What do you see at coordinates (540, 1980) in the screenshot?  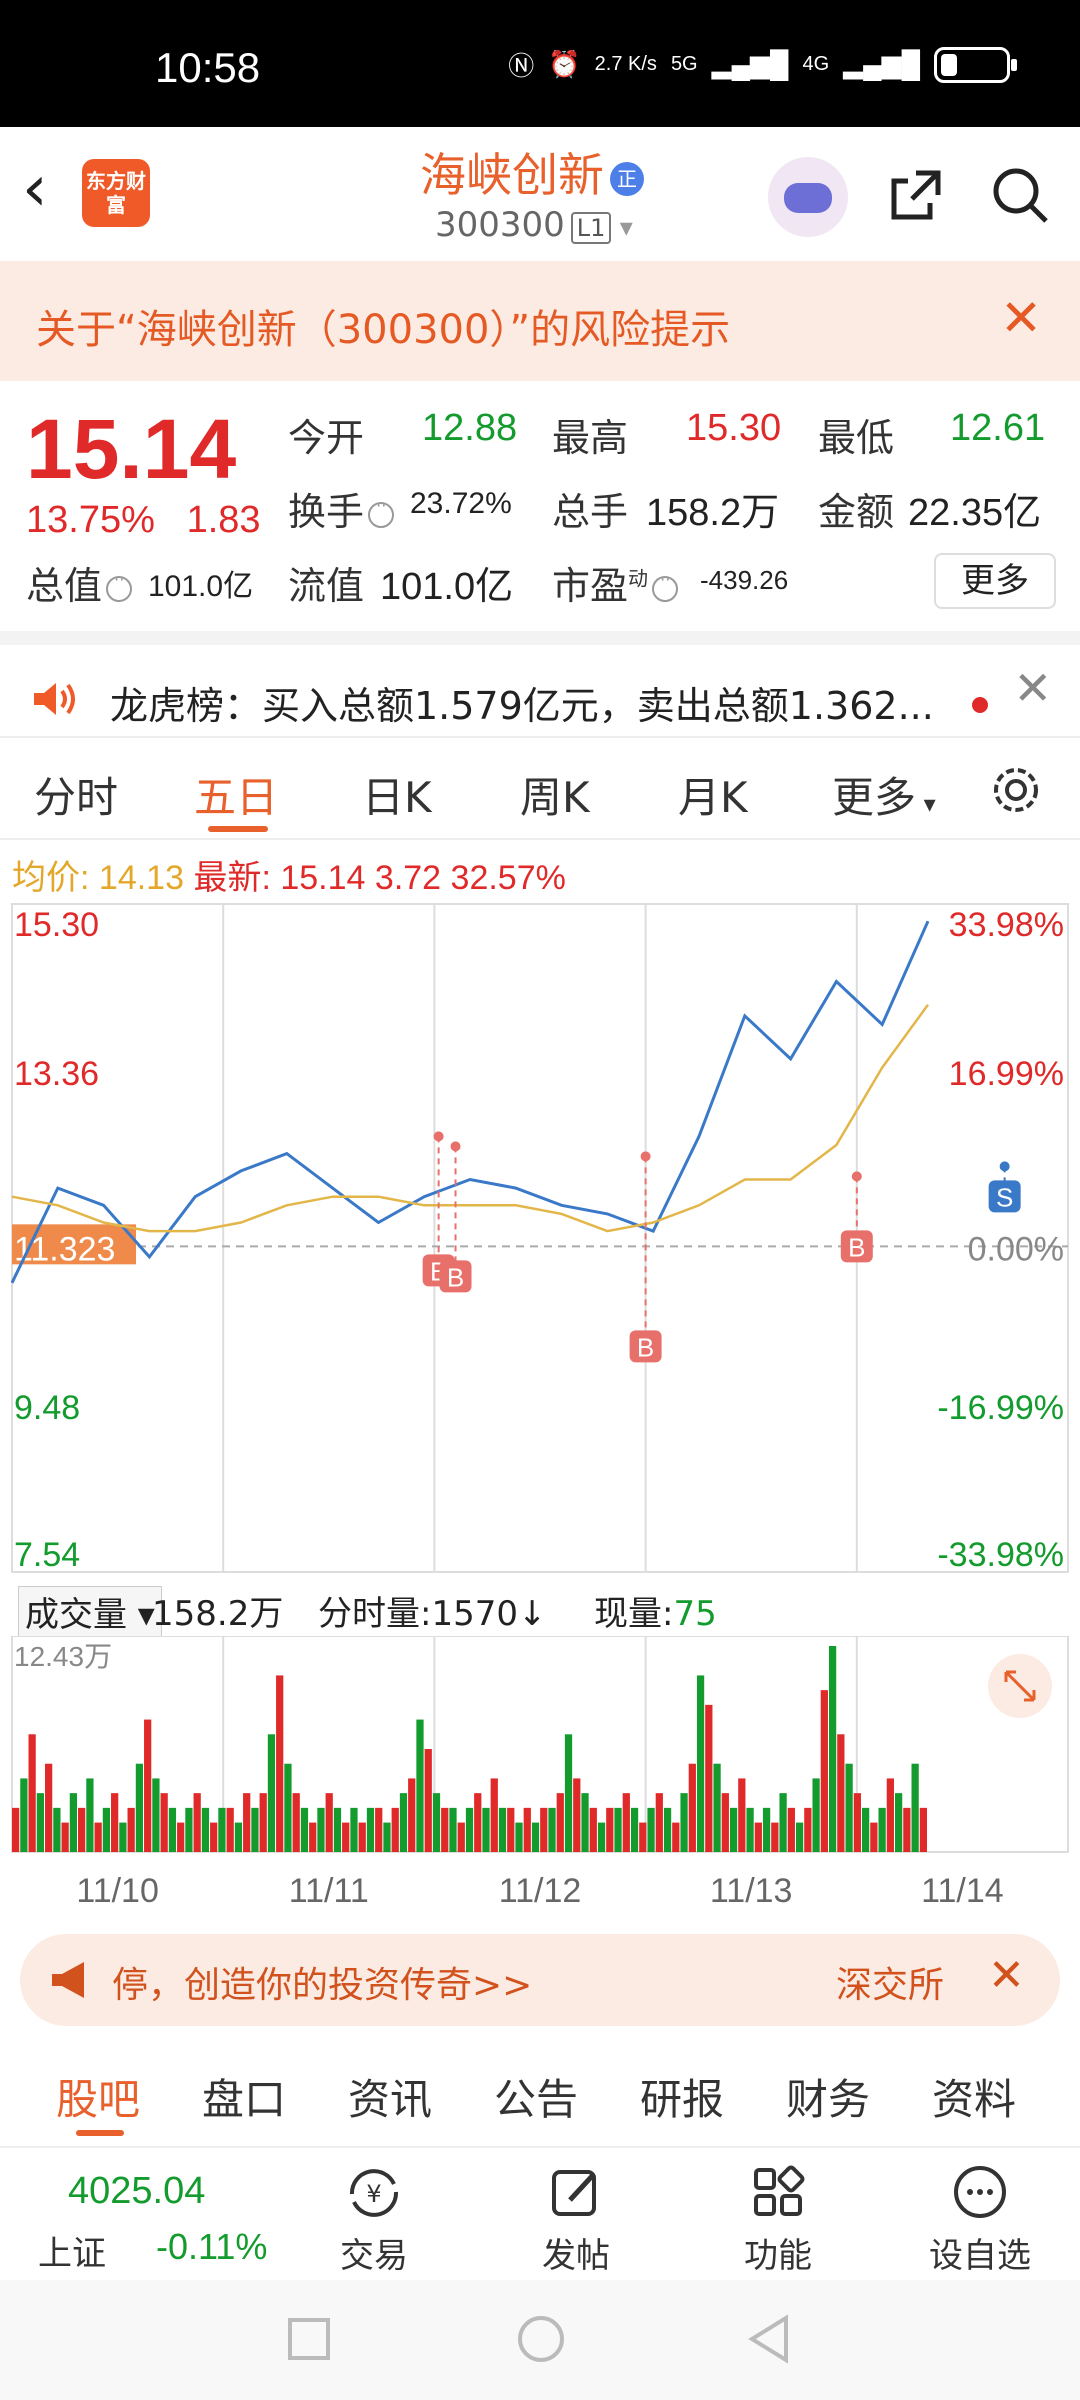 I see `promo-banner: 停，创造你的投资传奇>> 深交所 ✕` at bounding box center [540, 1980].